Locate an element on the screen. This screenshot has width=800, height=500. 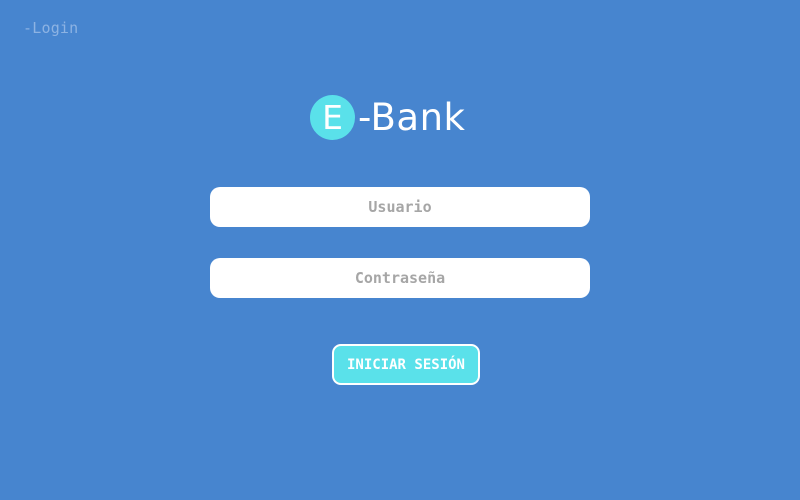
logo-letter: E is located at coordinates (332, 117).